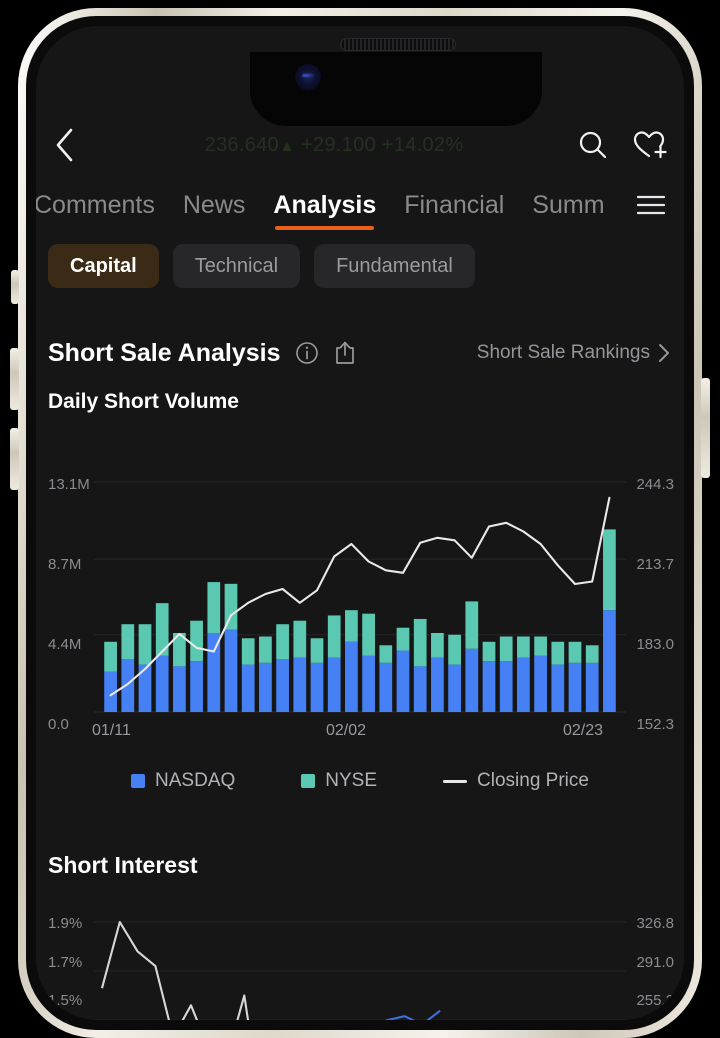 This screenshot has height=1038, width=720. What do you see at coordinates (351, 780) in the screenshot?
I see `legend-label-nyse: NYSE` at bounding box center [351, 780].